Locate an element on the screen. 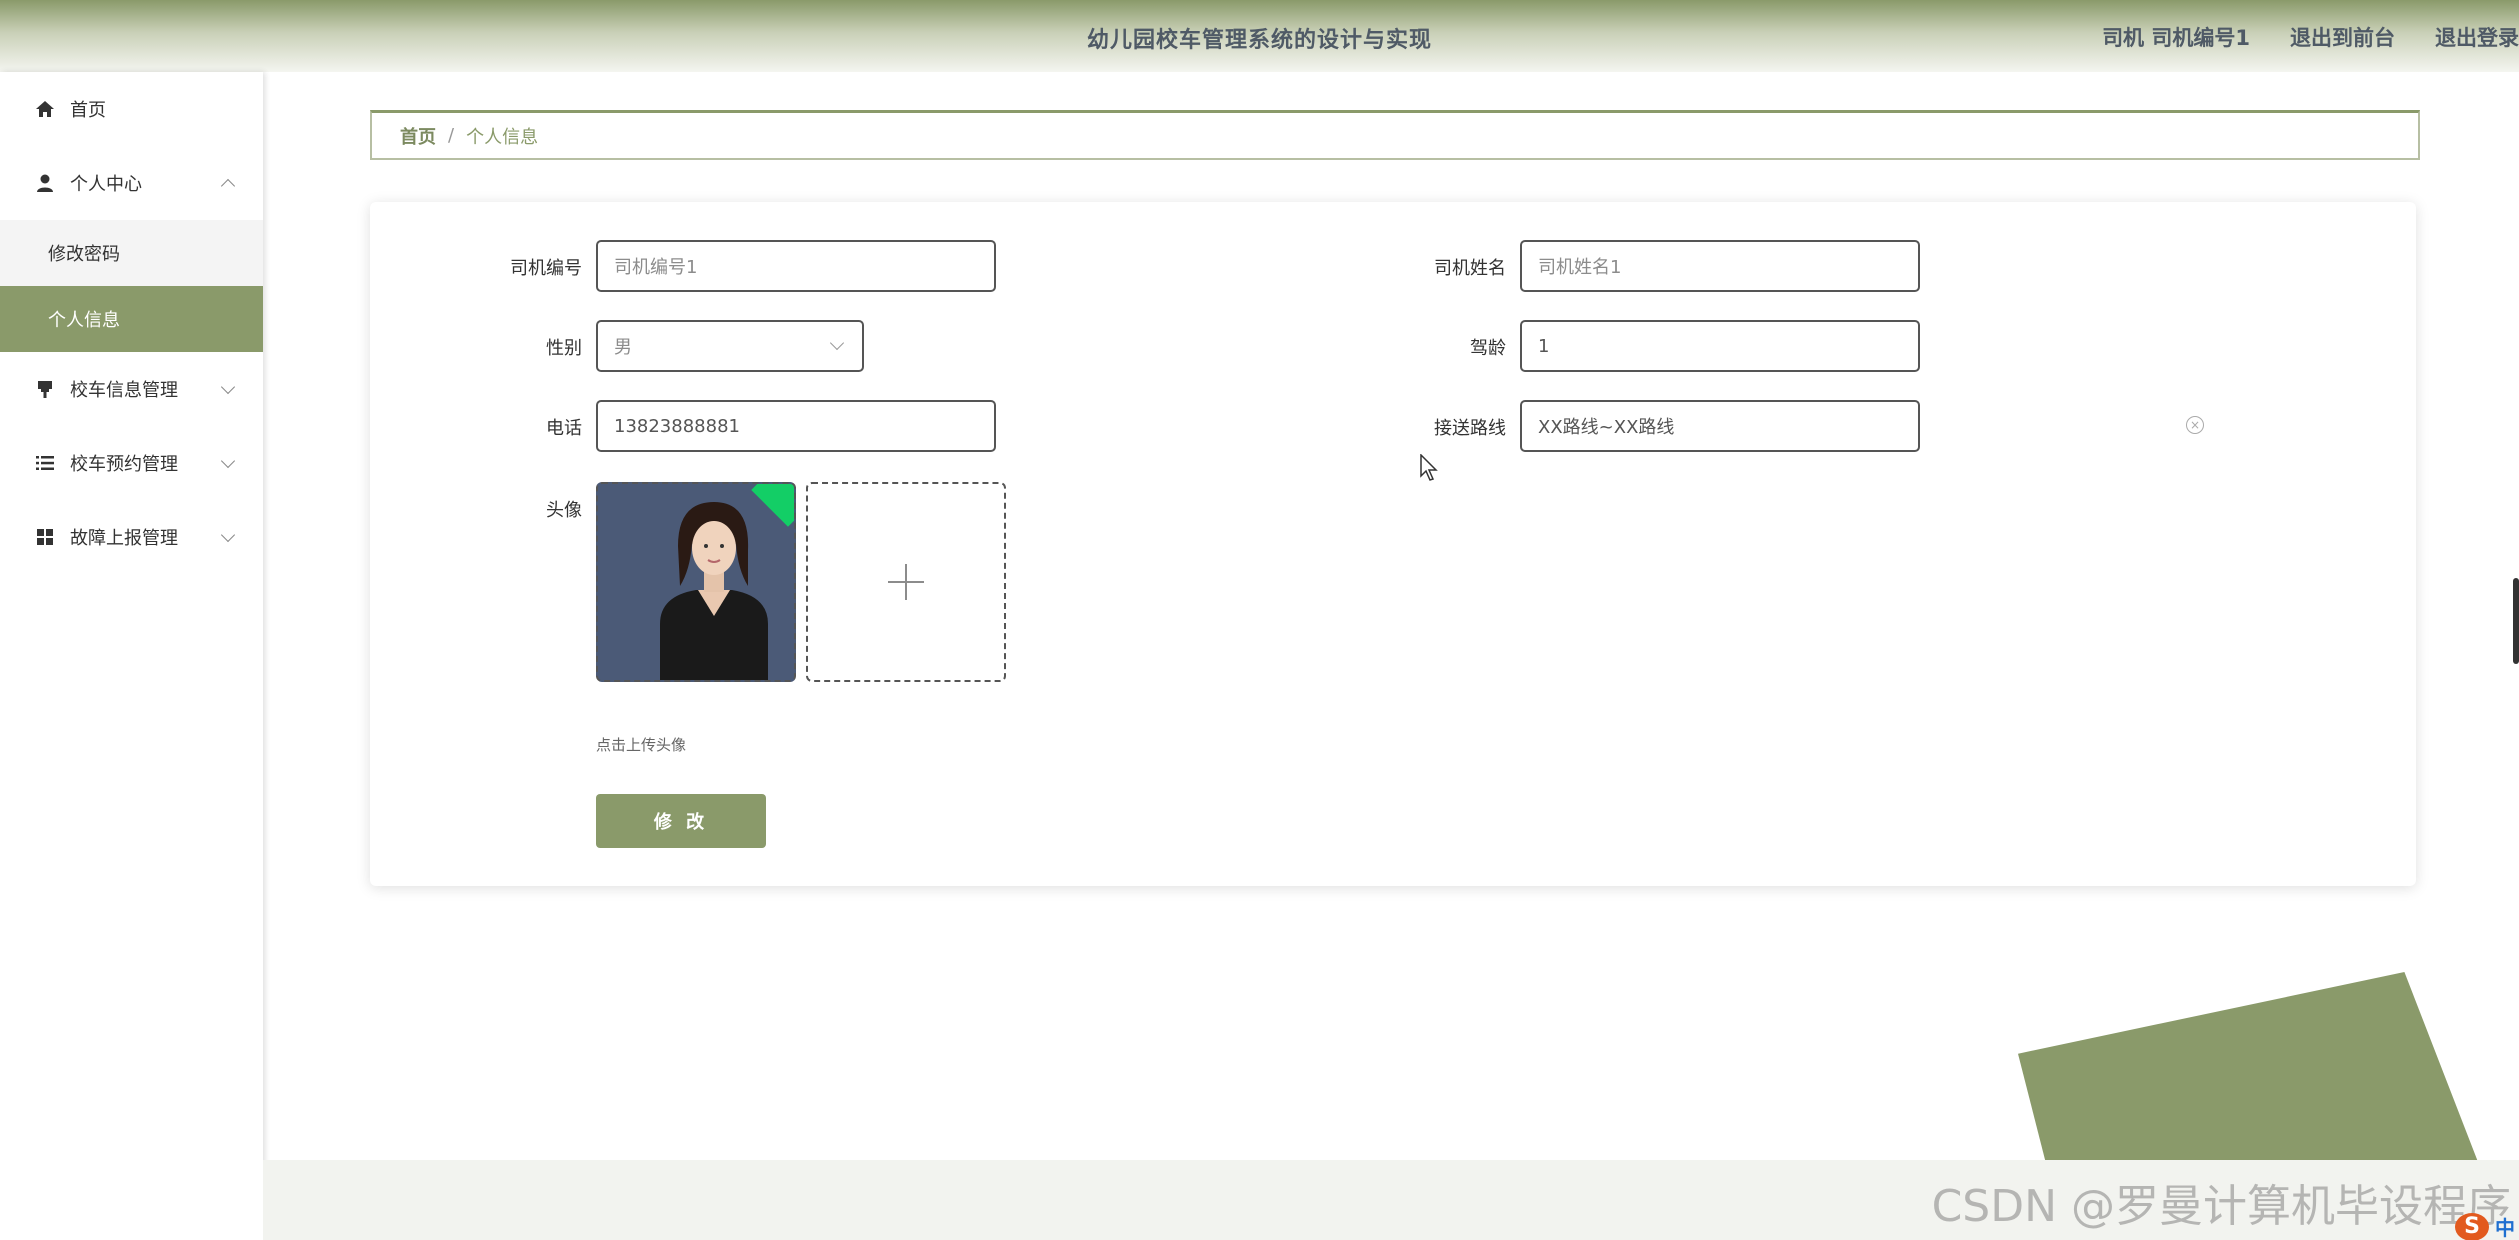  sidebar-item-label: 个人中心 is located at coordinates (106, 184).